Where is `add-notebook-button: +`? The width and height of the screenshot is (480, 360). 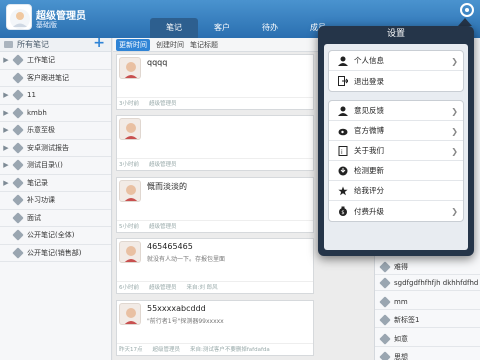
add-notebook-button: + is located at coordinates (99, 43).